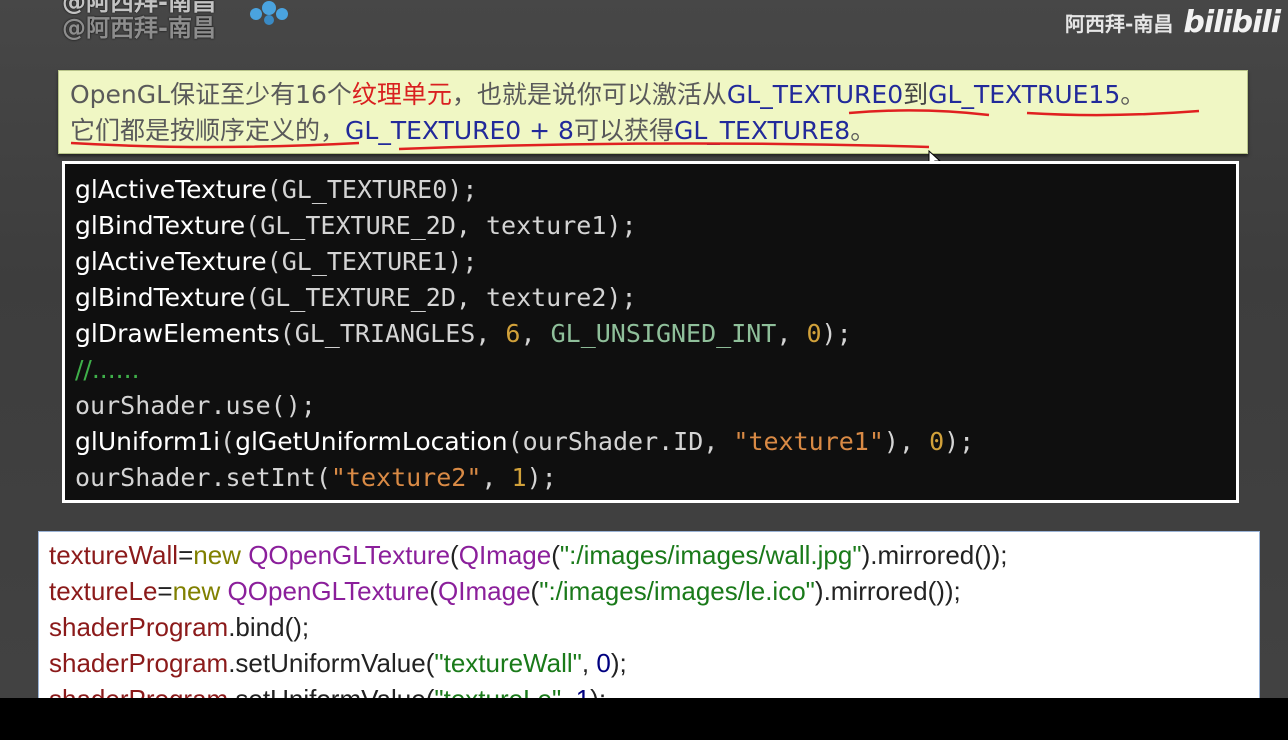  I want to click on code-text: (ourShader.ID,, so click(620, 441).